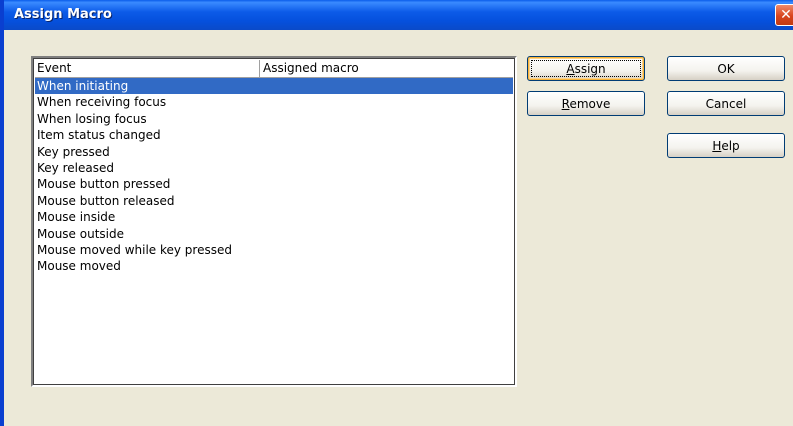 This screenshot has height=426, width=793. Describe the element at coordinates (274, 234) in the screenshot. I see `list-item: Mouse outside` at that location.